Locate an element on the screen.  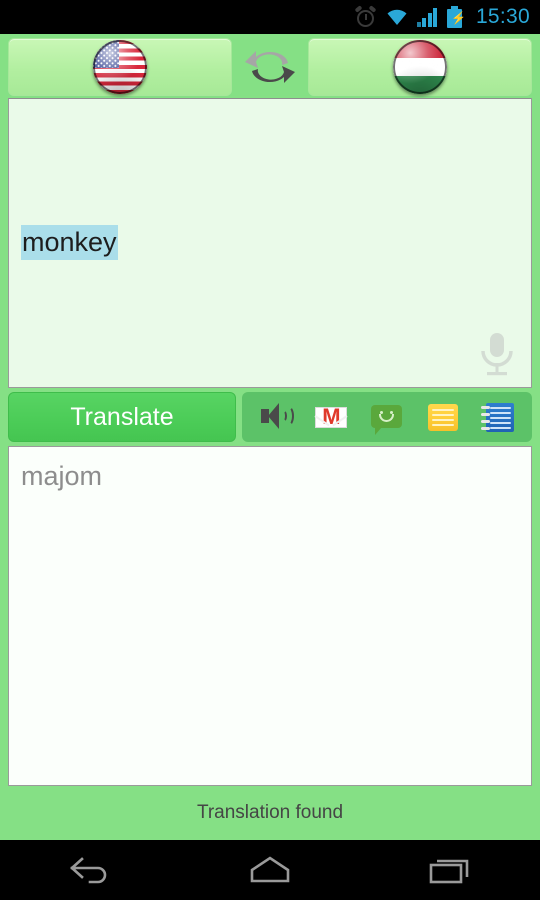
gmail-icon: M is located at coordinates (331, 417).